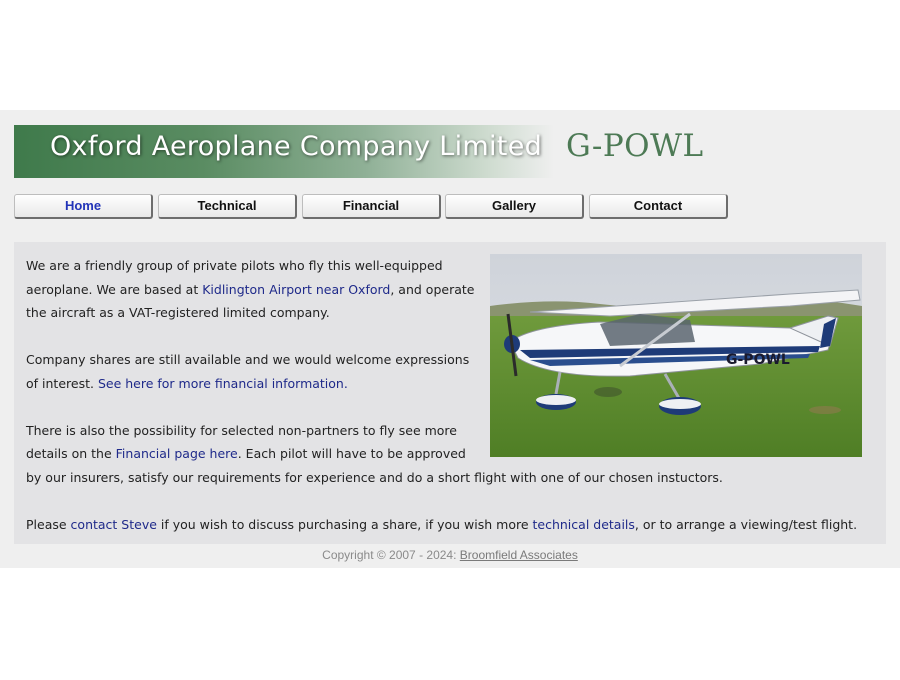  What do you see at coordinates (296, 289) in the screenshot?
I see `kidlington-airport-link: Kidlington Airport near Oxford` at bounding box center [296, 289].